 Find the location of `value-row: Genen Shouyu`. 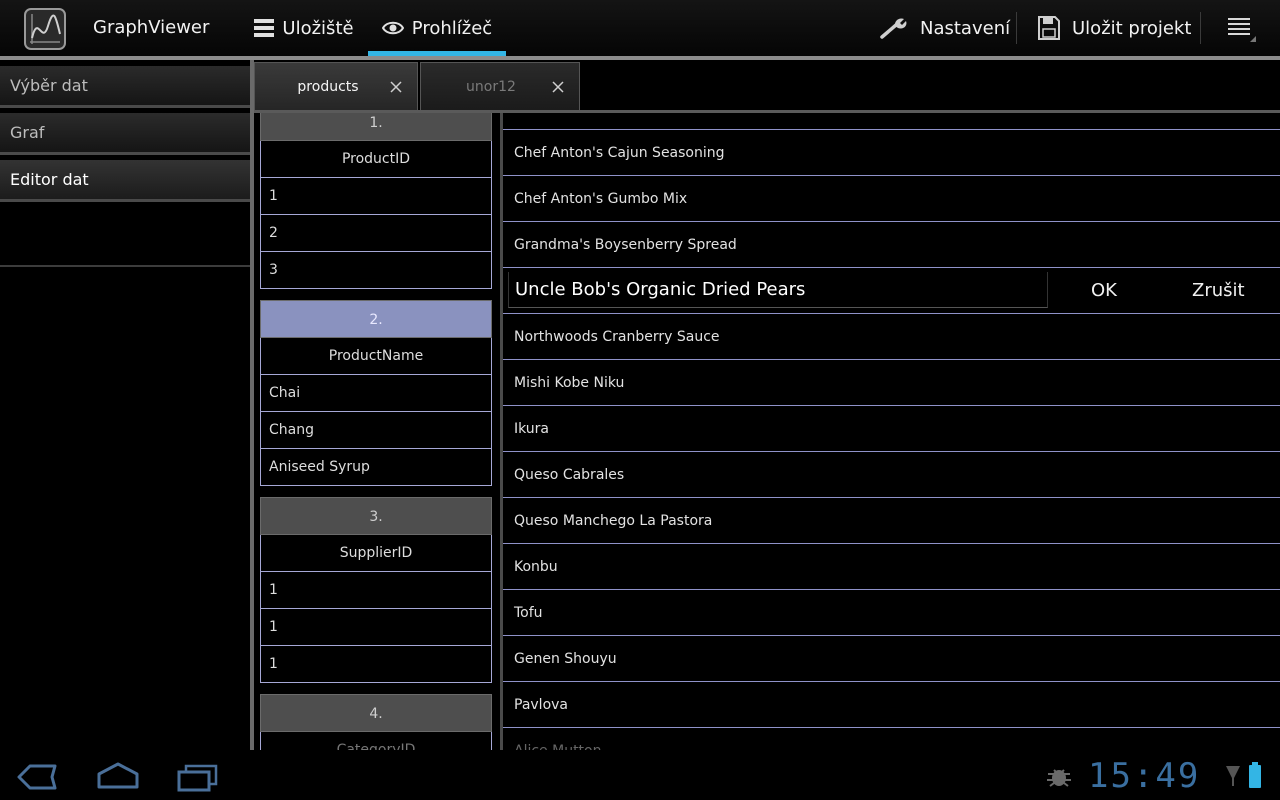

value-row: Genen Shouyu is located at coordinates (891, 659).